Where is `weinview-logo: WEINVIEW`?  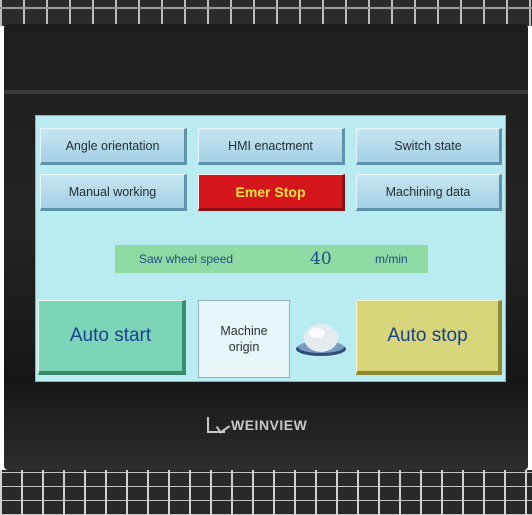
weinview-logo: WEINVIEW is located at coordinates (257, 425).